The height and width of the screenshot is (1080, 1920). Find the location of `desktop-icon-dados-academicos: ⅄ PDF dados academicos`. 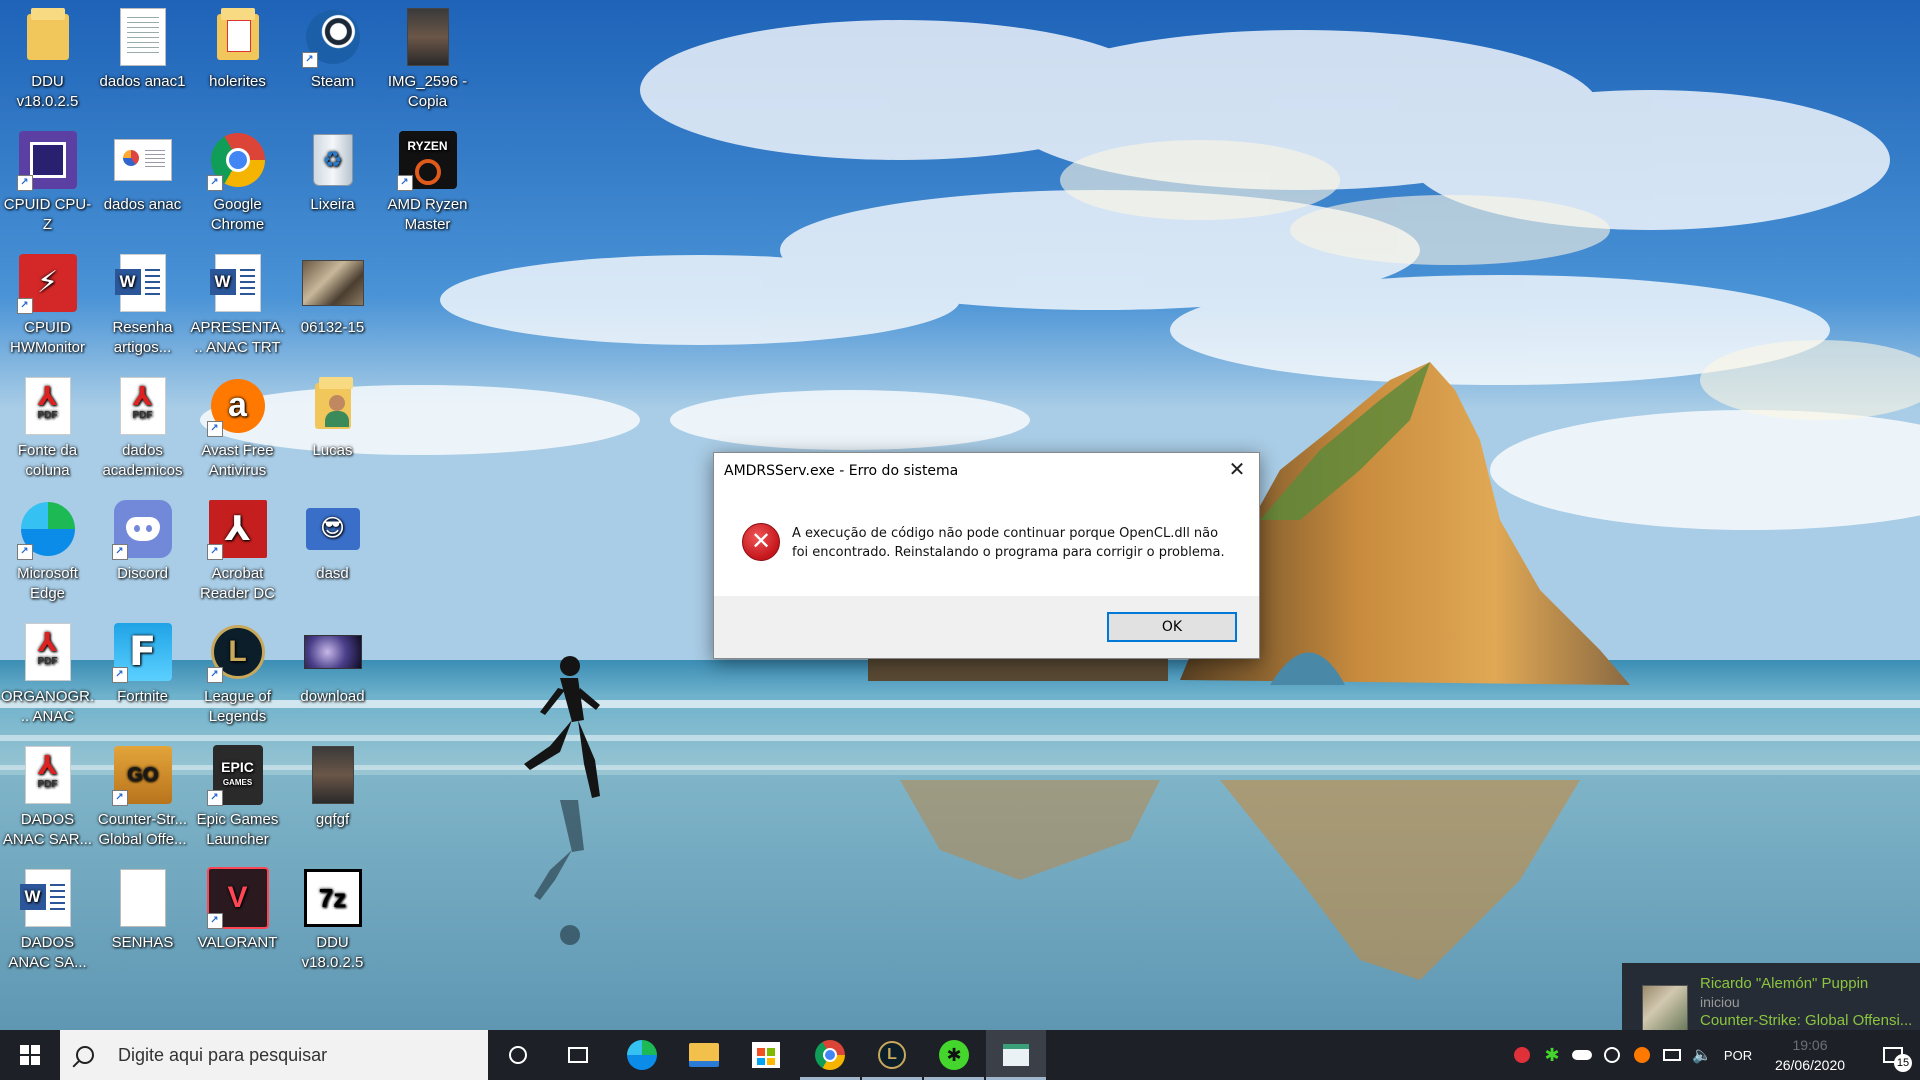

desktop-icon-dados-academicos: ⅄ PDF dados academicos is located at coordinates (142, 425).